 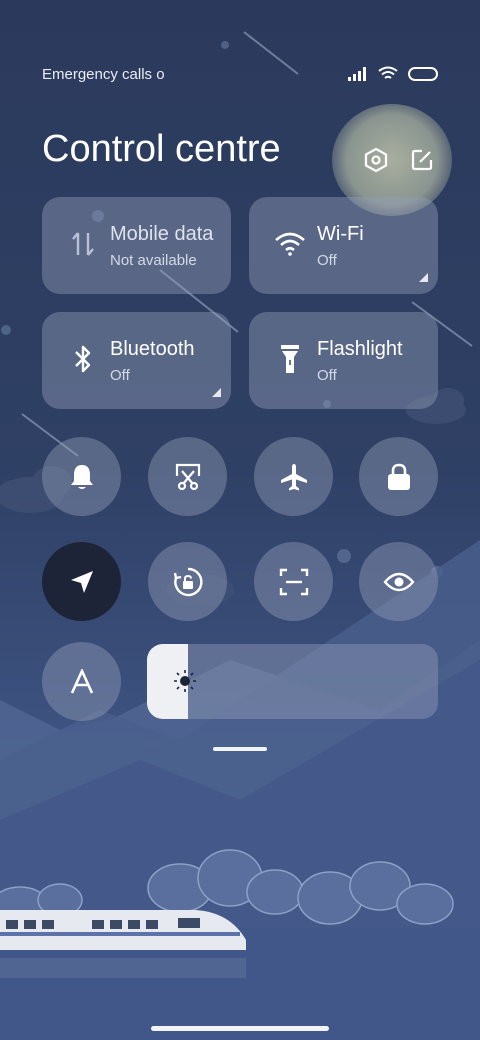 What do you see at coordinates (83, 359) in the screenshot?
I see `bluetooth-icon` at bounding box center [83, 359].